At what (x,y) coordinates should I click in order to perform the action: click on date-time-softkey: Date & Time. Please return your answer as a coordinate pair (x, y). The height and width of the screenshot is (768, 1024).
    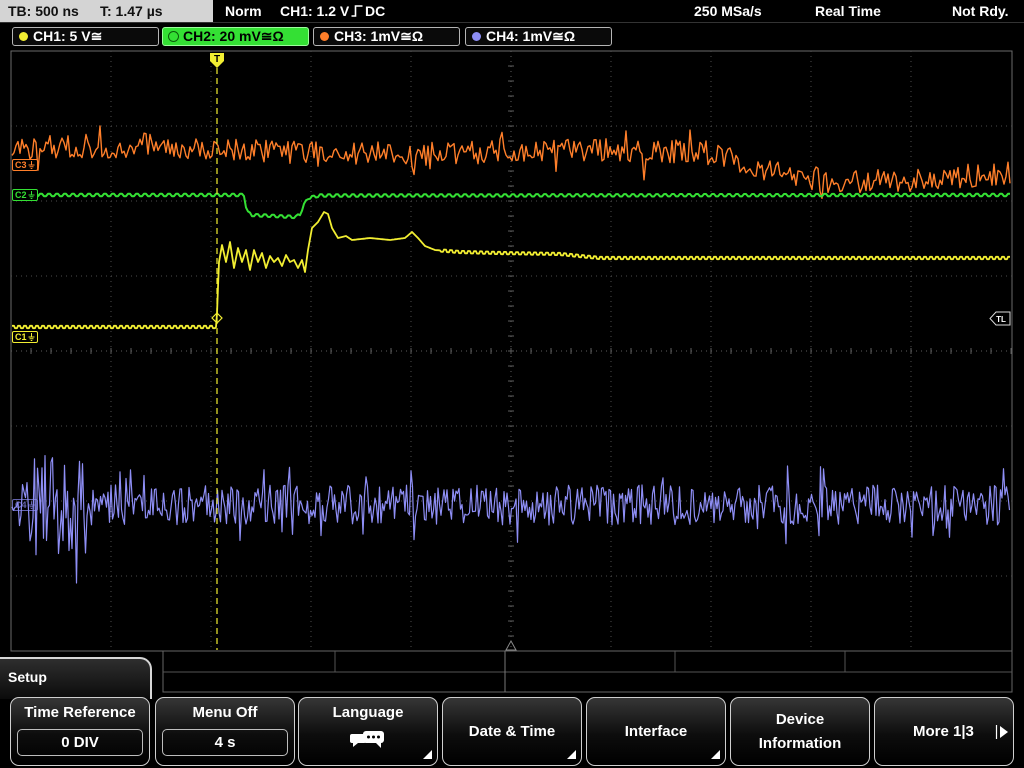
    Looking at the image, I should click on (512, 731).